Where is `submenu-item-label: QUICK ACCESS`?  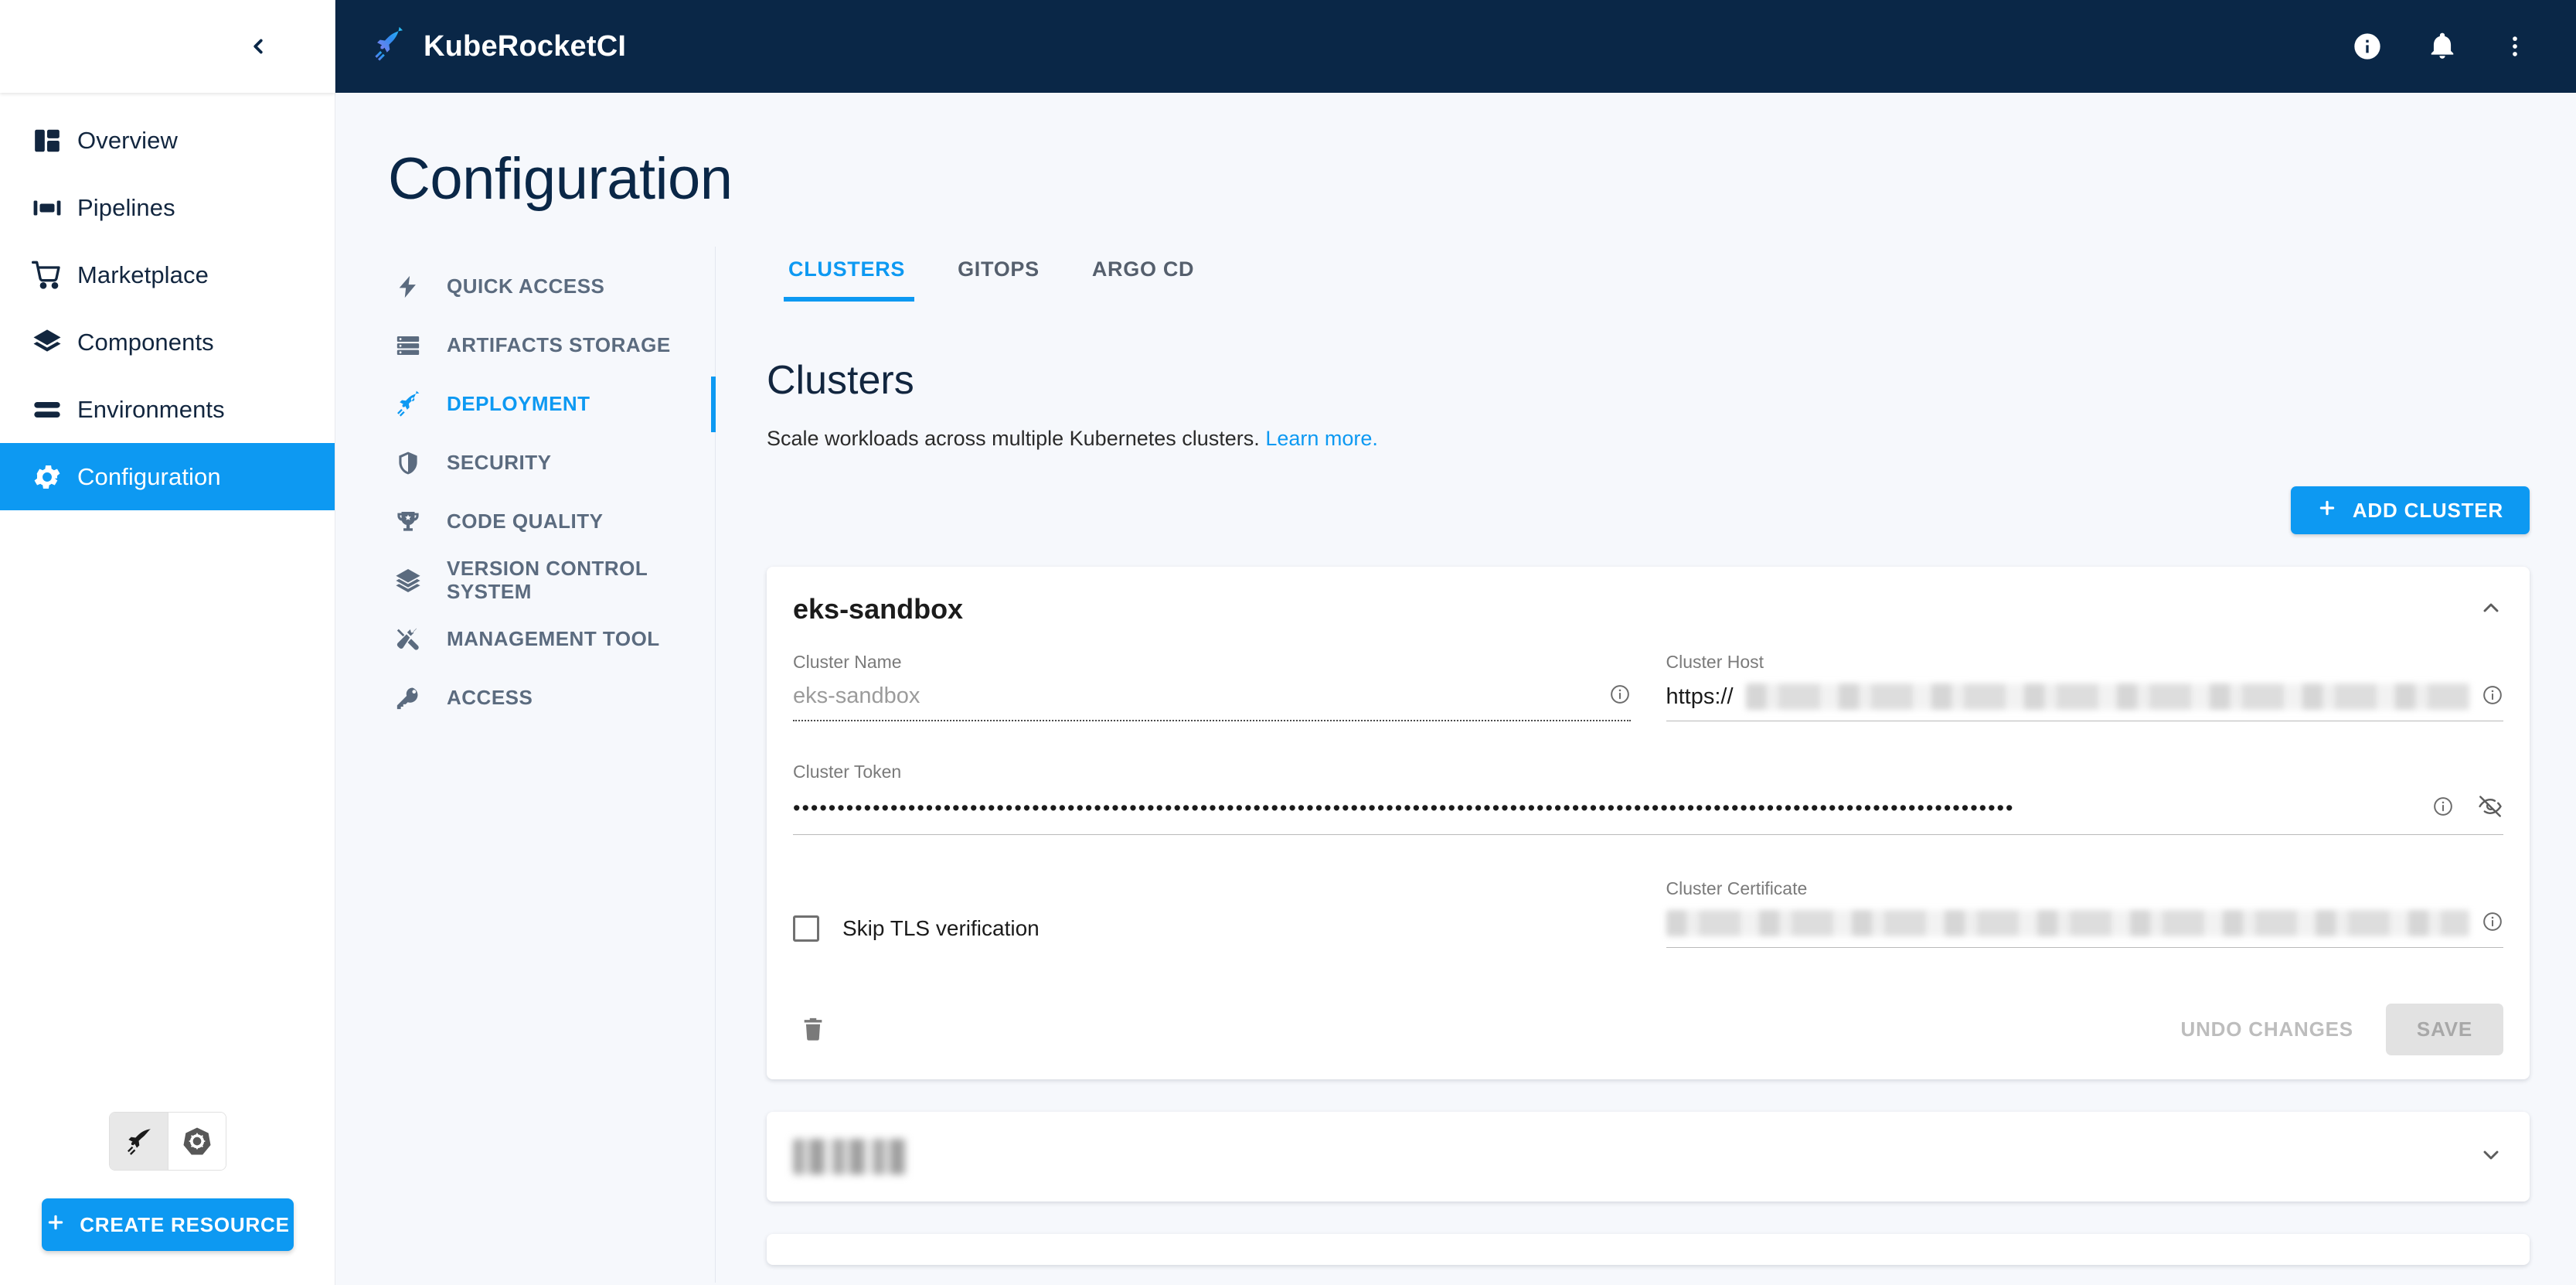 submenu-item-label: QUICK ACCESS is located at coordinates (526, 286).